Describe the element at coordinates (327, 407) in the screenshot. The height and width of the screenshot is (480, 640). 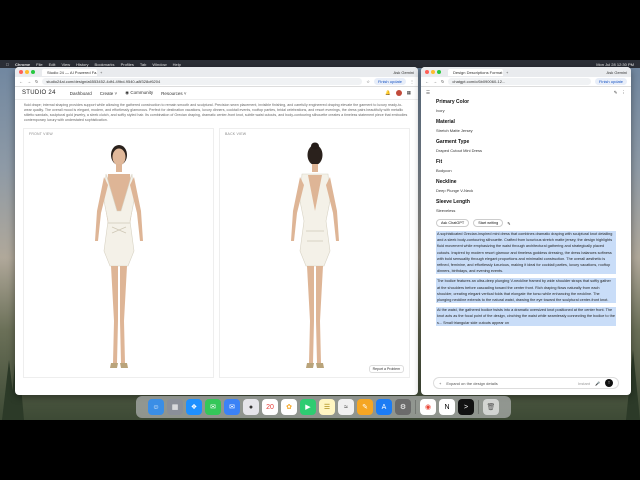
I see `notes-icon: ☰` at that location.